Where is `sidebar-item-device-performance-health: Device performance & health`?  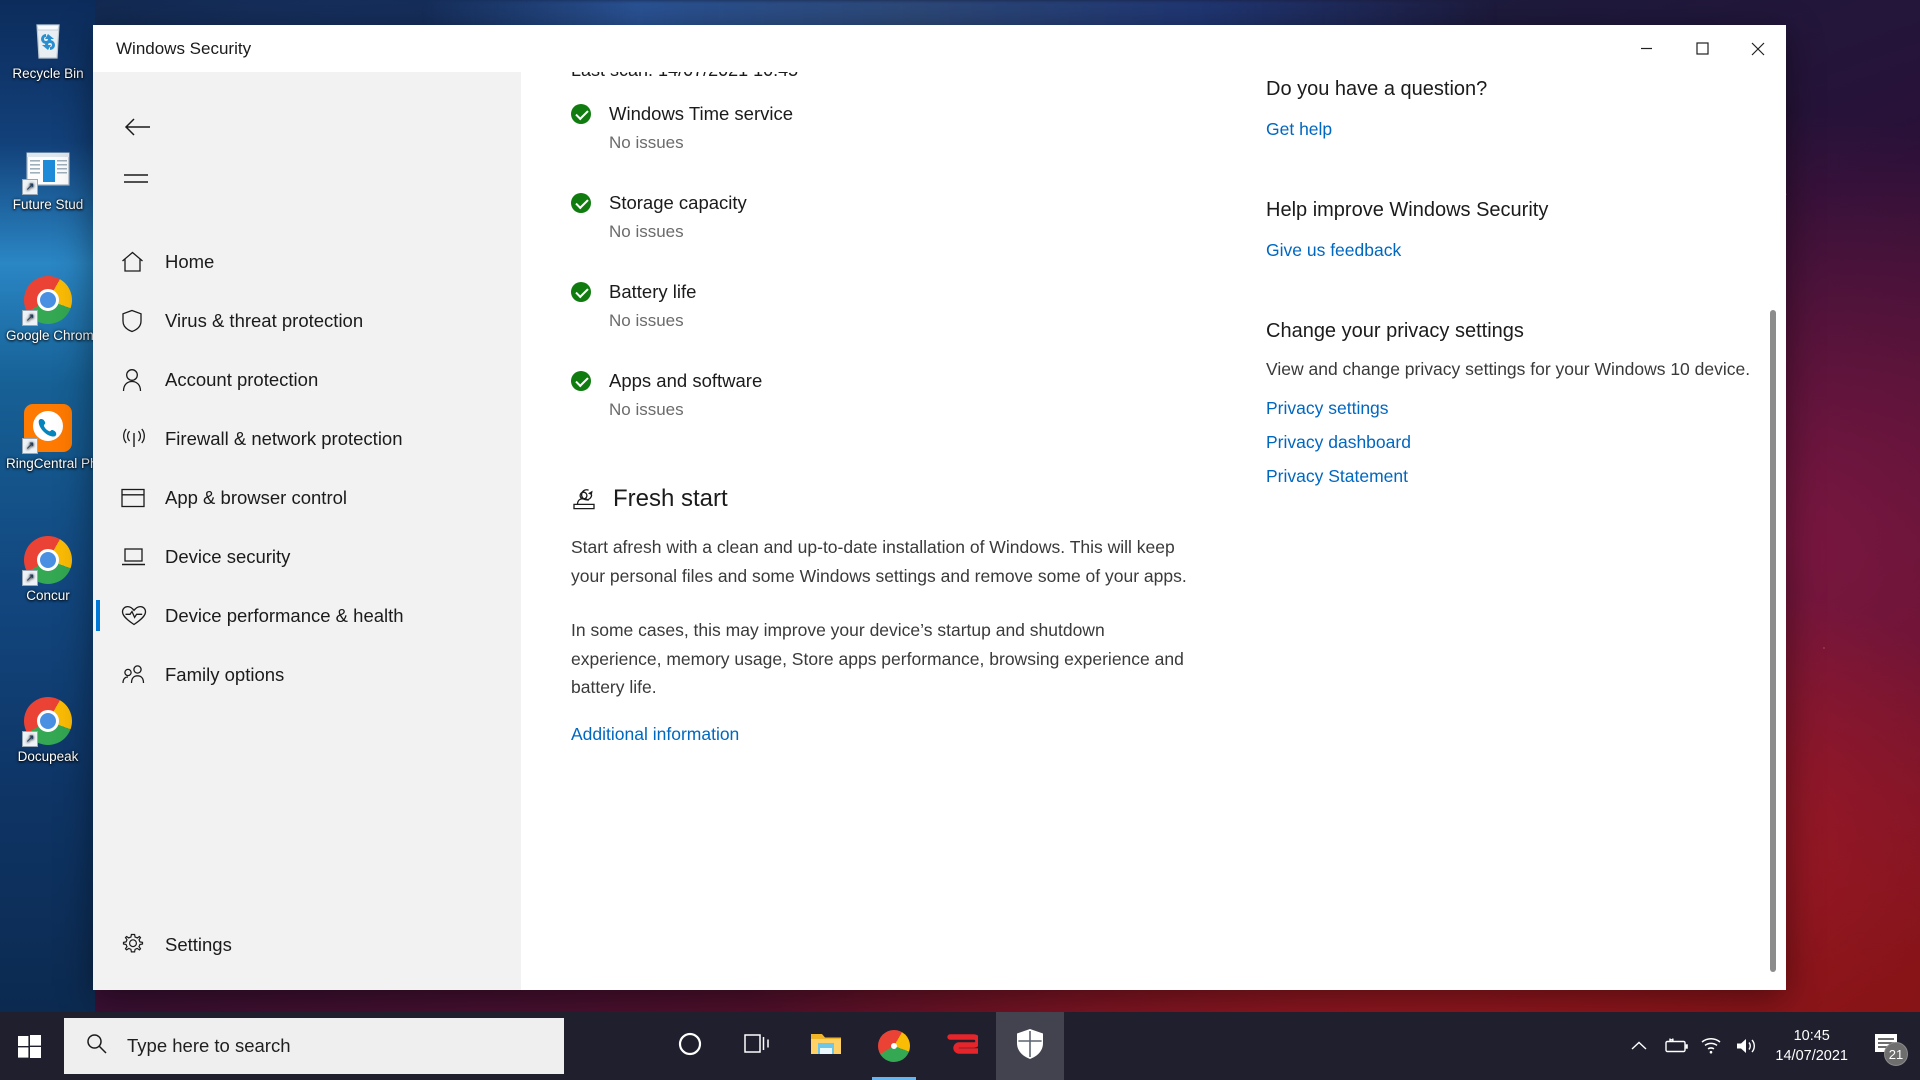 sidebar-item-device-performance-health: Device performance & health is located at coordinates (307, 615).